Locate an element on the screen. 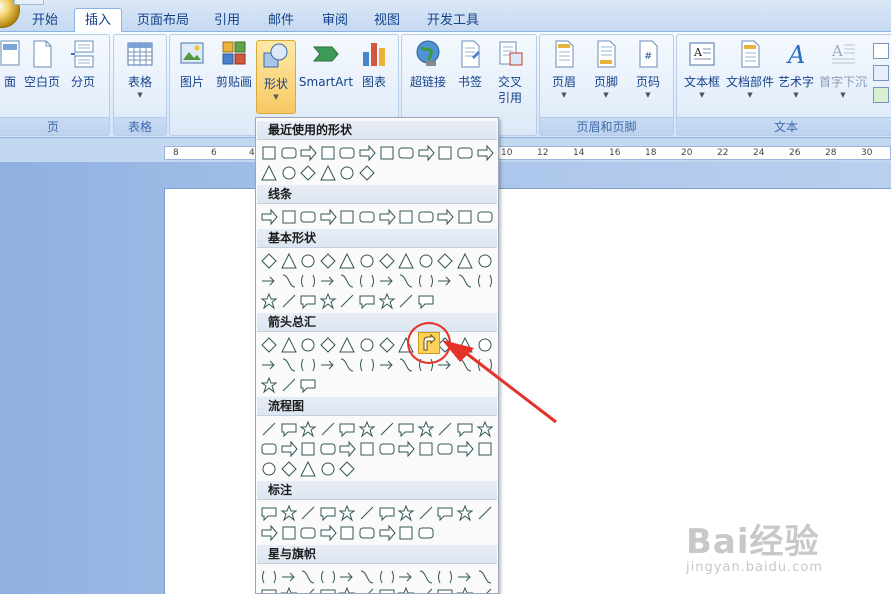 Image resolution: width=891 pixels, height=594 pixels. page-break-button: 分页 is located at coordinates (83, 64).